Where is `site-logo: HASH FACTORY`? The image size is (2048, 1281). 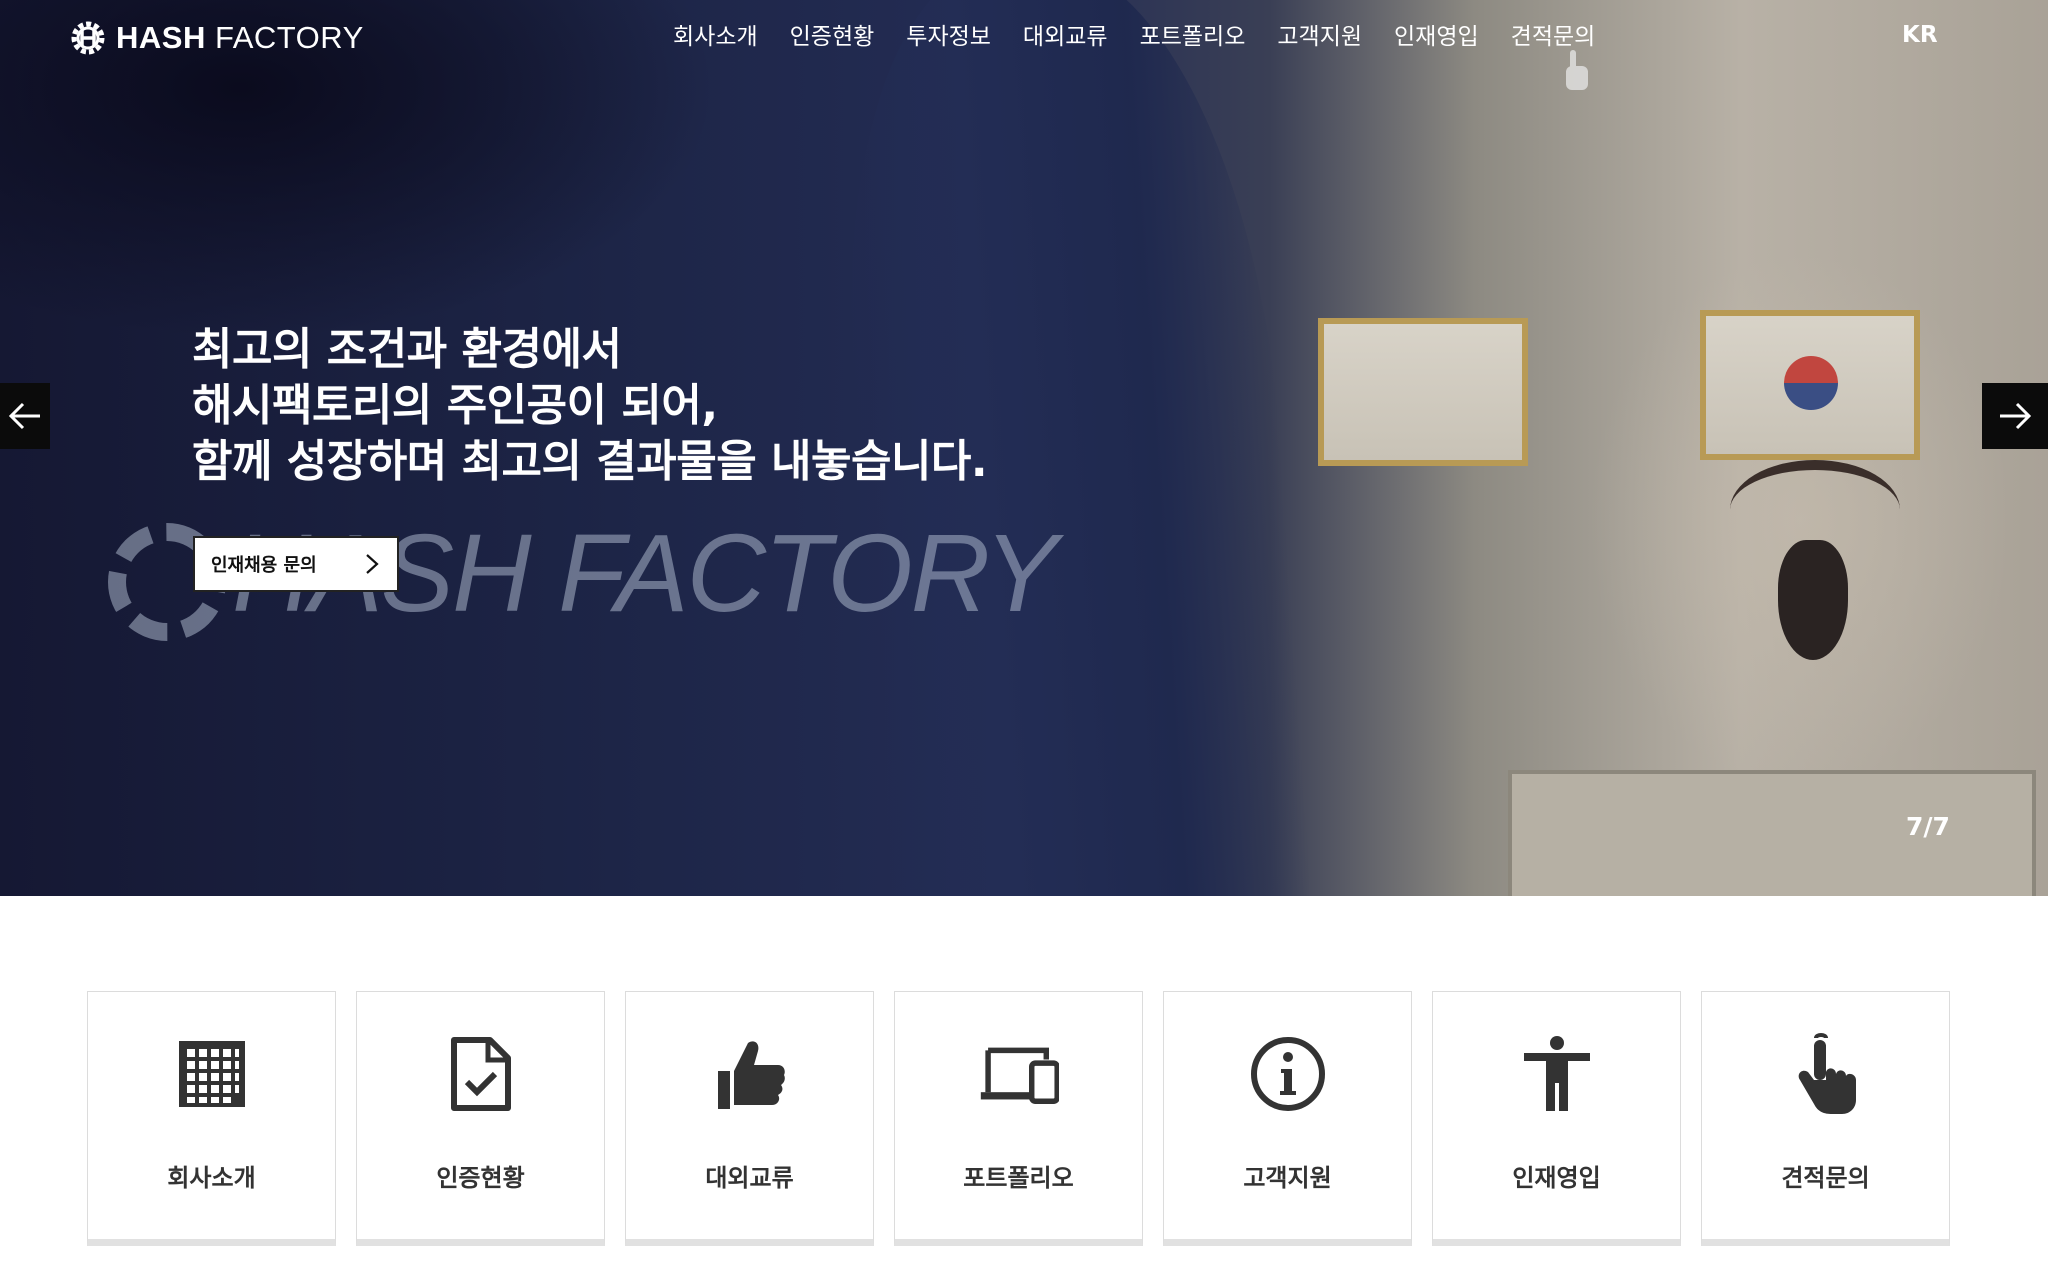
site-logo: HASH FACTORY is located at coordinates (216, 38).